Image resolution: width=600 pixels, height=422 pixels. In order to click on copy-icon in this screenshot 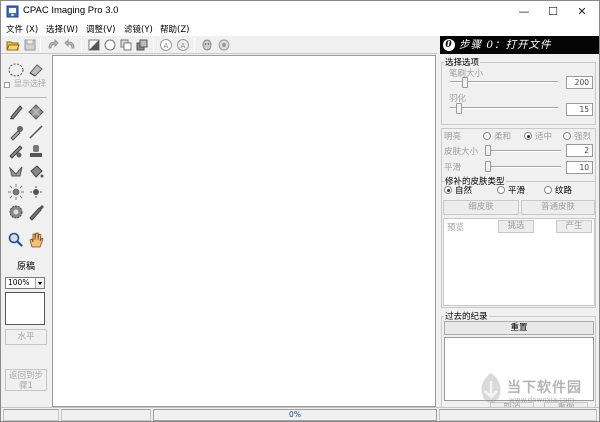, I will do `click(126, 45)`.